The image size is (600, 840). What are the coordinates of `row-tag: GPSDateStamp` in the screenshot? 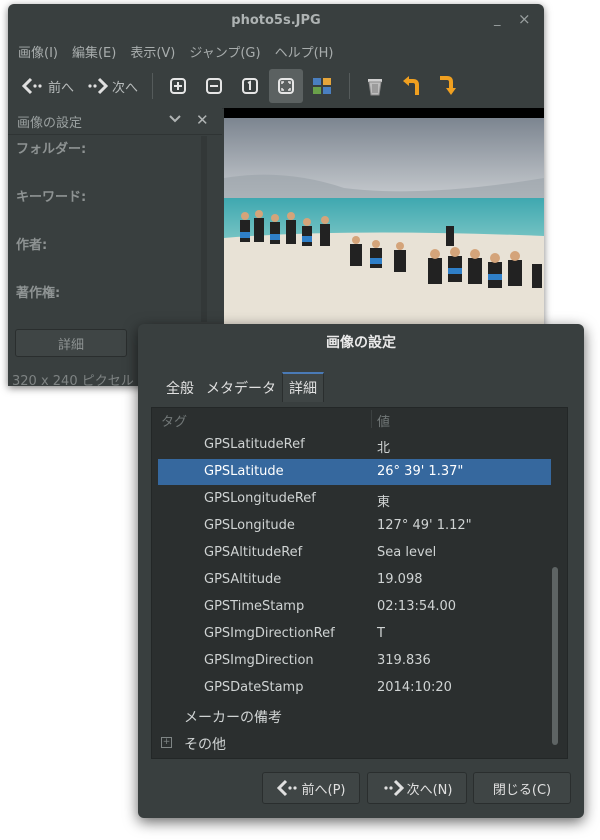 It's located at (254, 687).